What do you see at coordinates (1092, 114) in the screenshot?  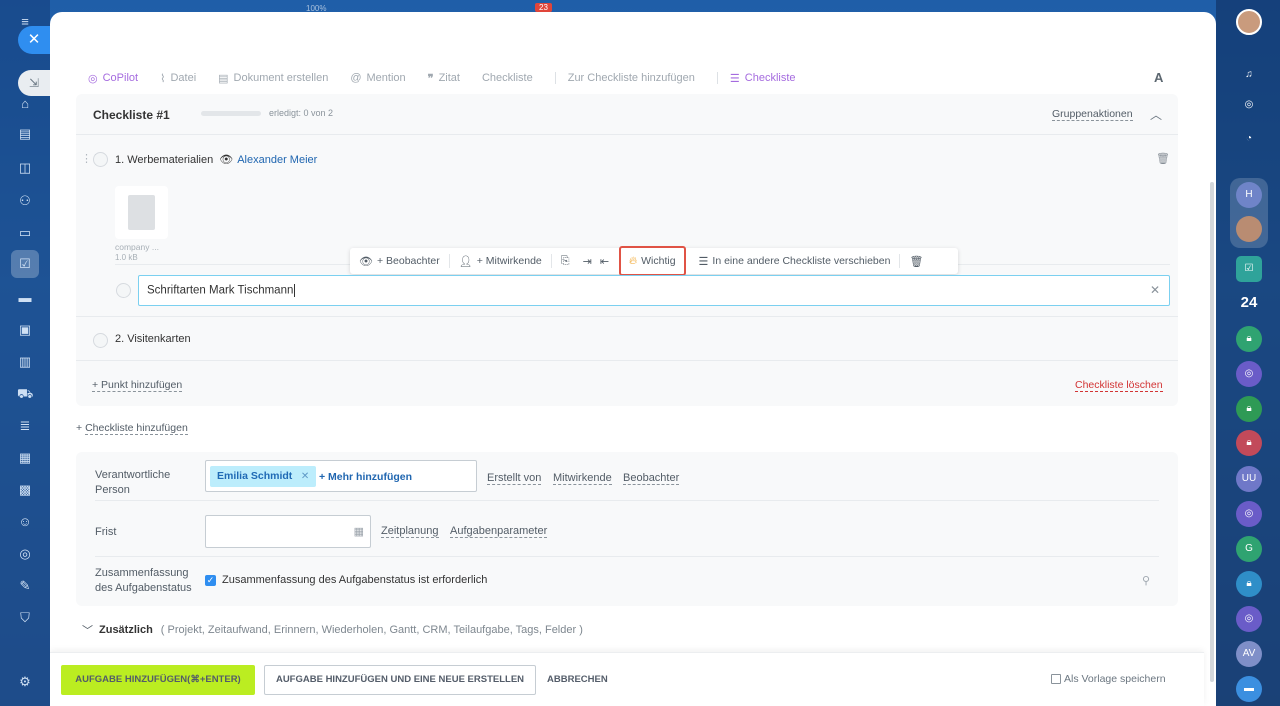 I see `group-actions-link: Gruppenaktionen` at bounding box center [1092, 114].